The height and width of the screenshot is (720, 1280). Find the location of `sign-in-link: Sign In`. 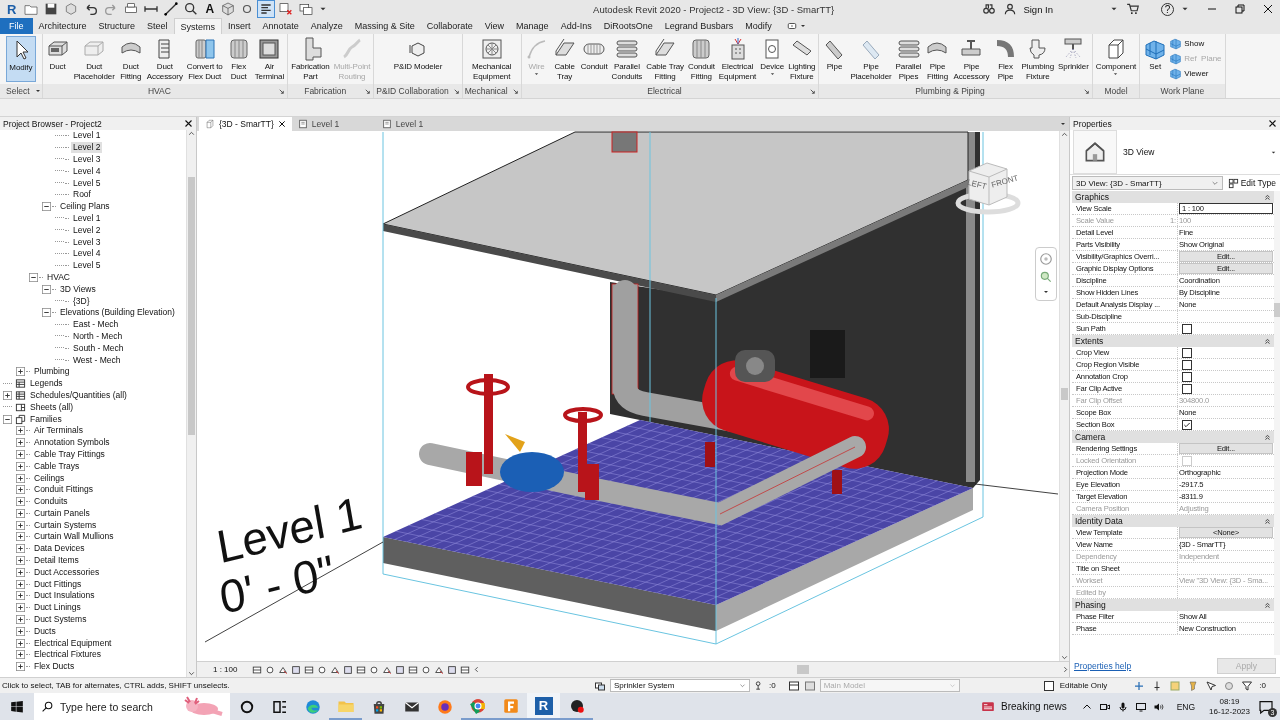

sign-in-link: Sign In is located at coordinates (1038, 9).